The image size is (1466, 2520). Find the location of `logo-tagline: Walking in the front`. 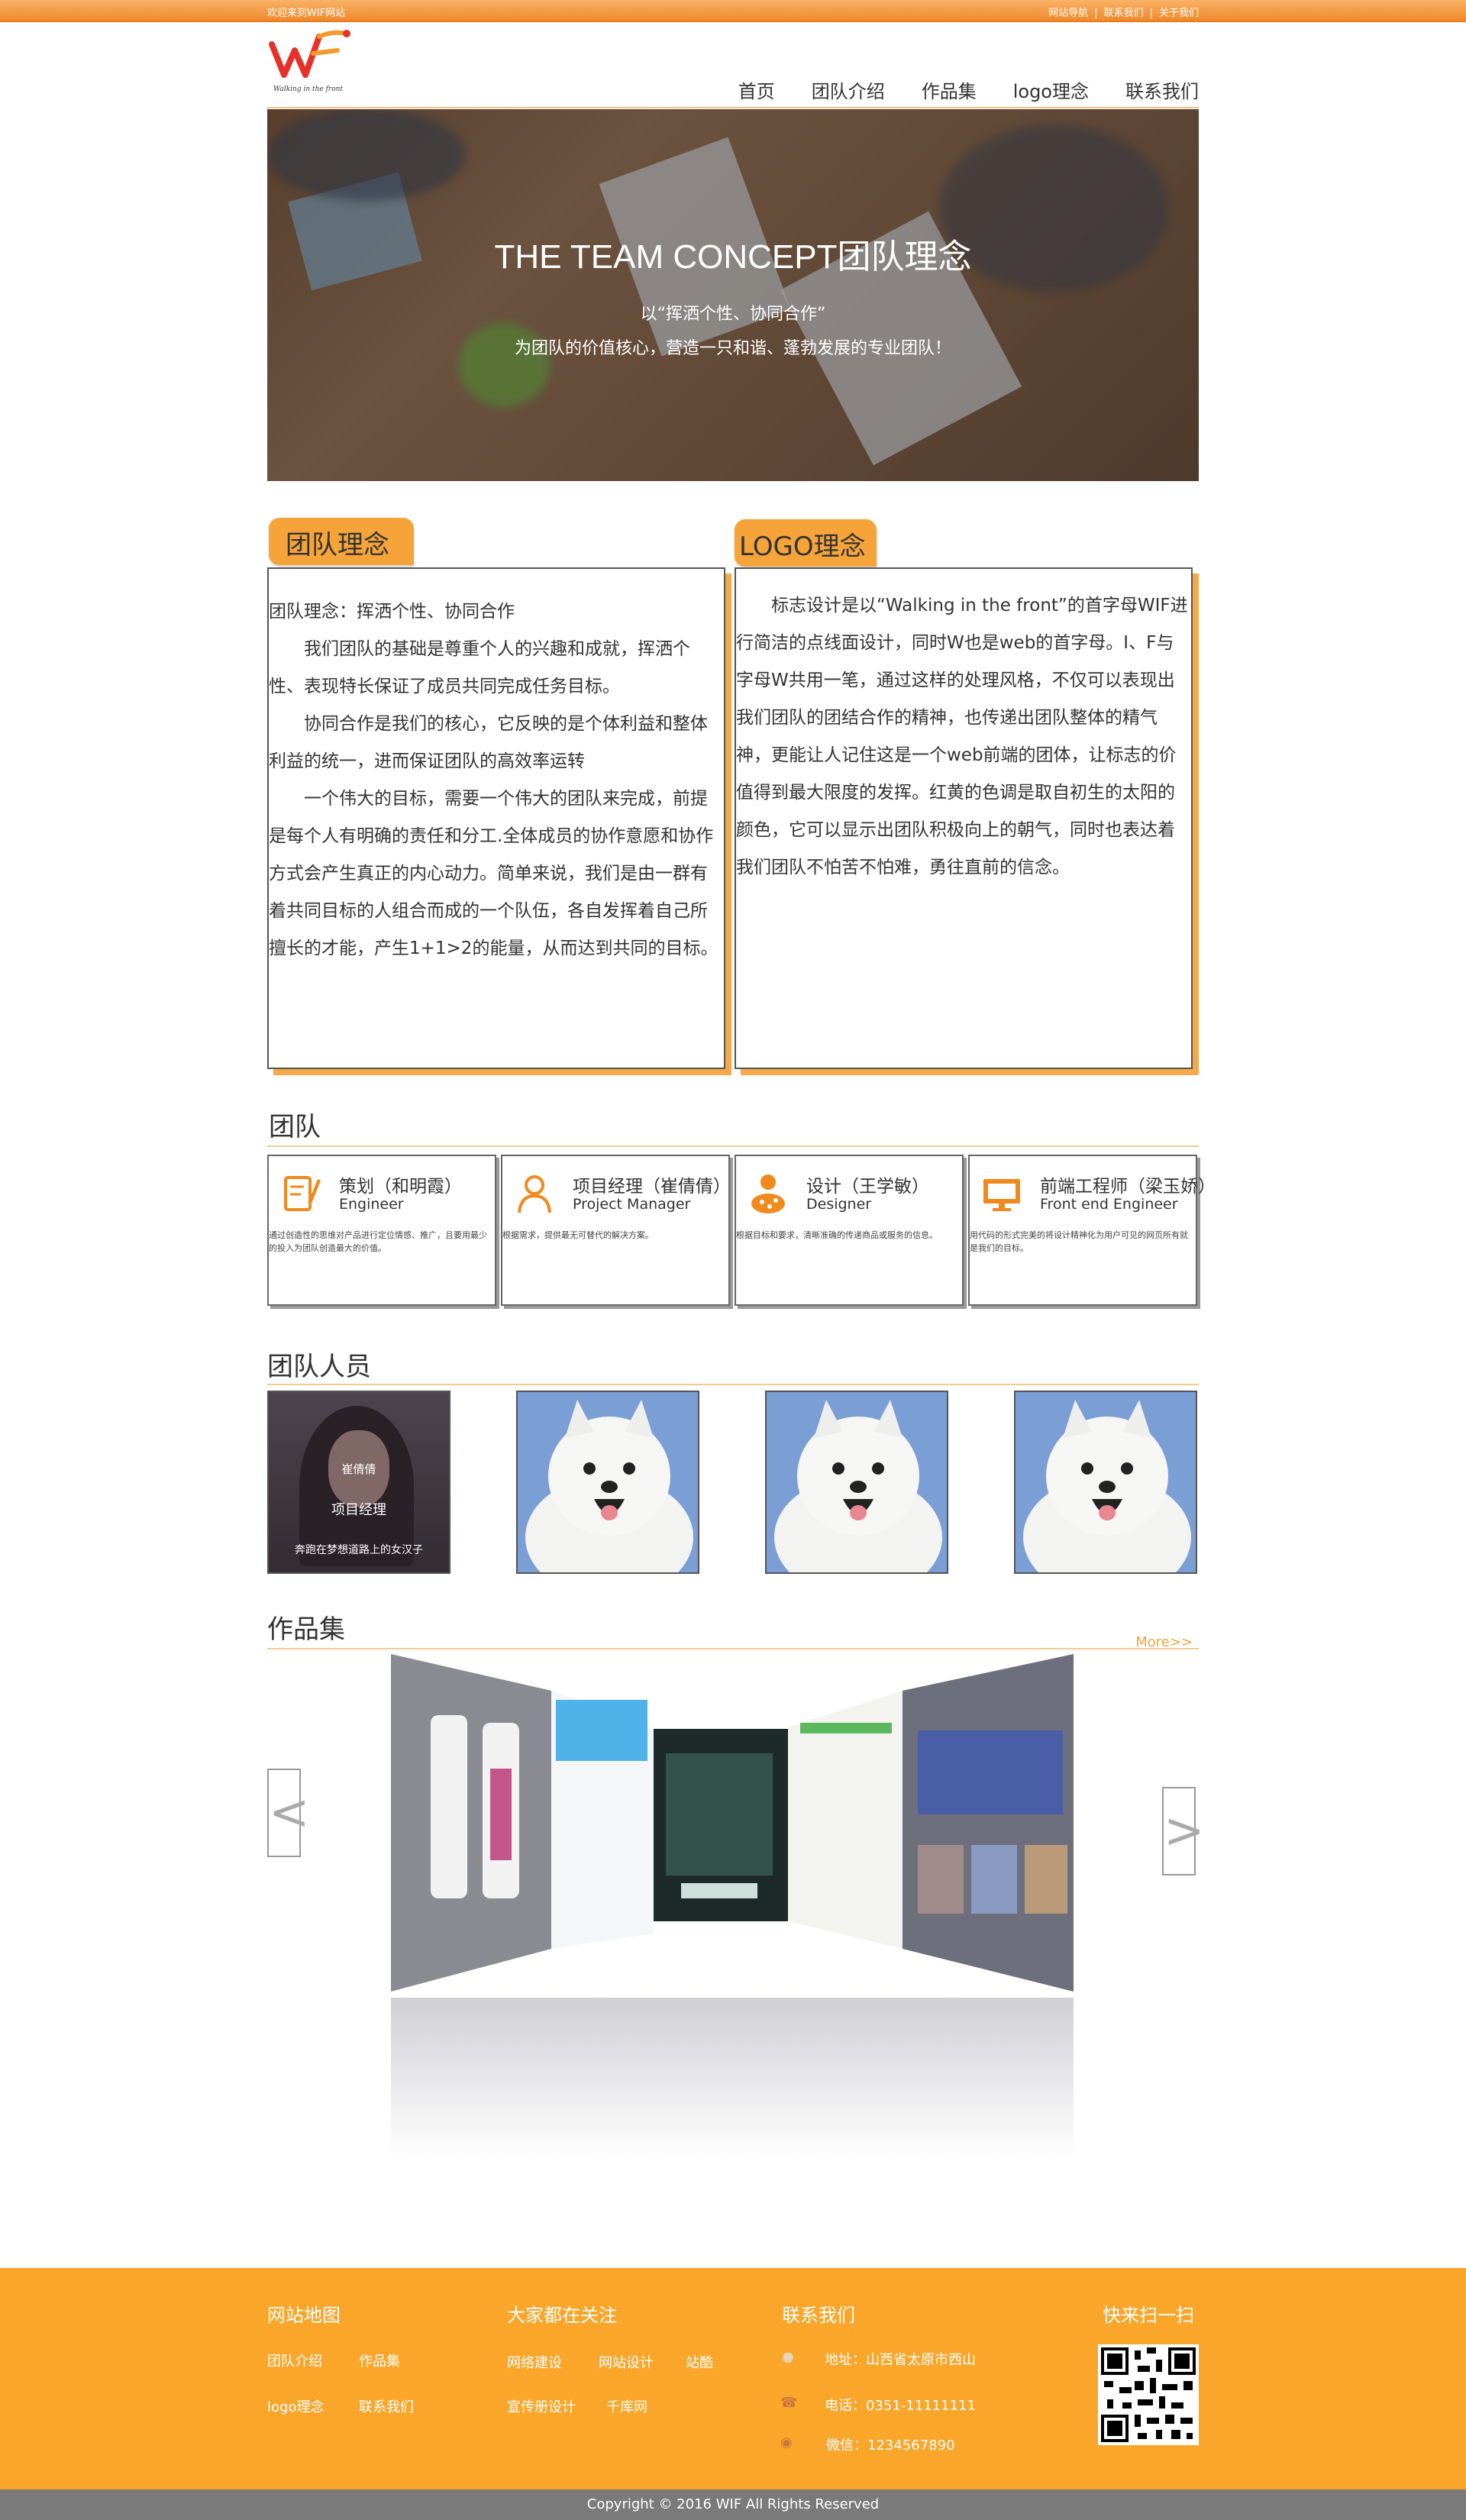

logo-tagline: Walking in the front is located at coordinates (309, 89).